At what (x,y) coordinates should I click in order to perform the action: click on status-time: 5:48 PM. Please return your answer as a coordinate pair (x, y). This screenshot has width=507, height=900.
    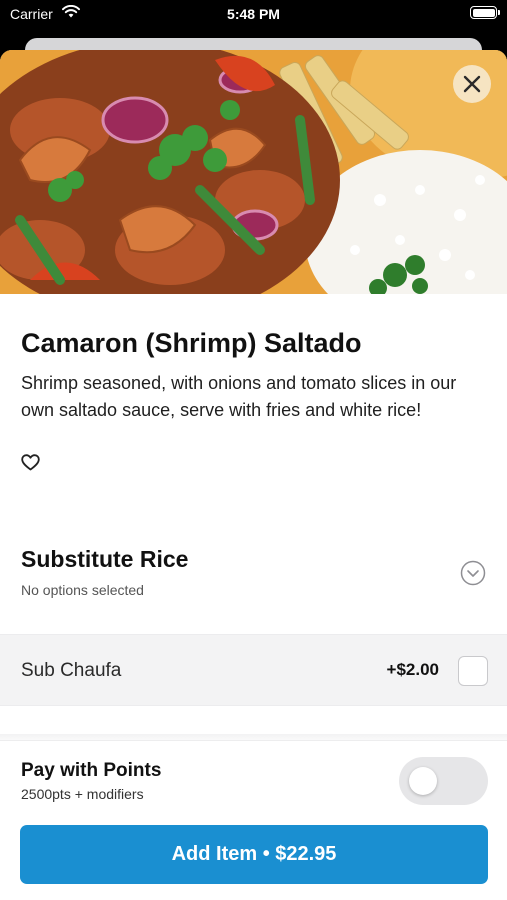
    Looking at the image, I should click on (253, 14).